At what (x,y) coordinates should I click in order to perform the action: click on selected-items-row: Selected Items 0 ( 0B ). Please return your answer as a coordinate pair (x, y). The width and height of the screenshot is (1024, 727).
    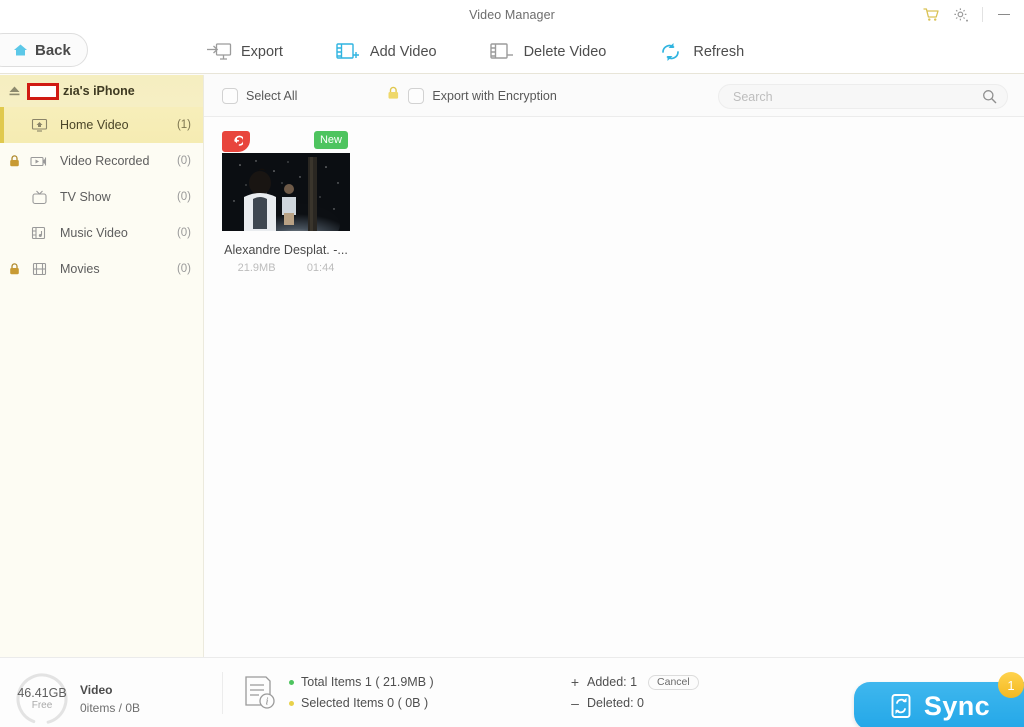
    Looking at the image, I should click on (361, 703).